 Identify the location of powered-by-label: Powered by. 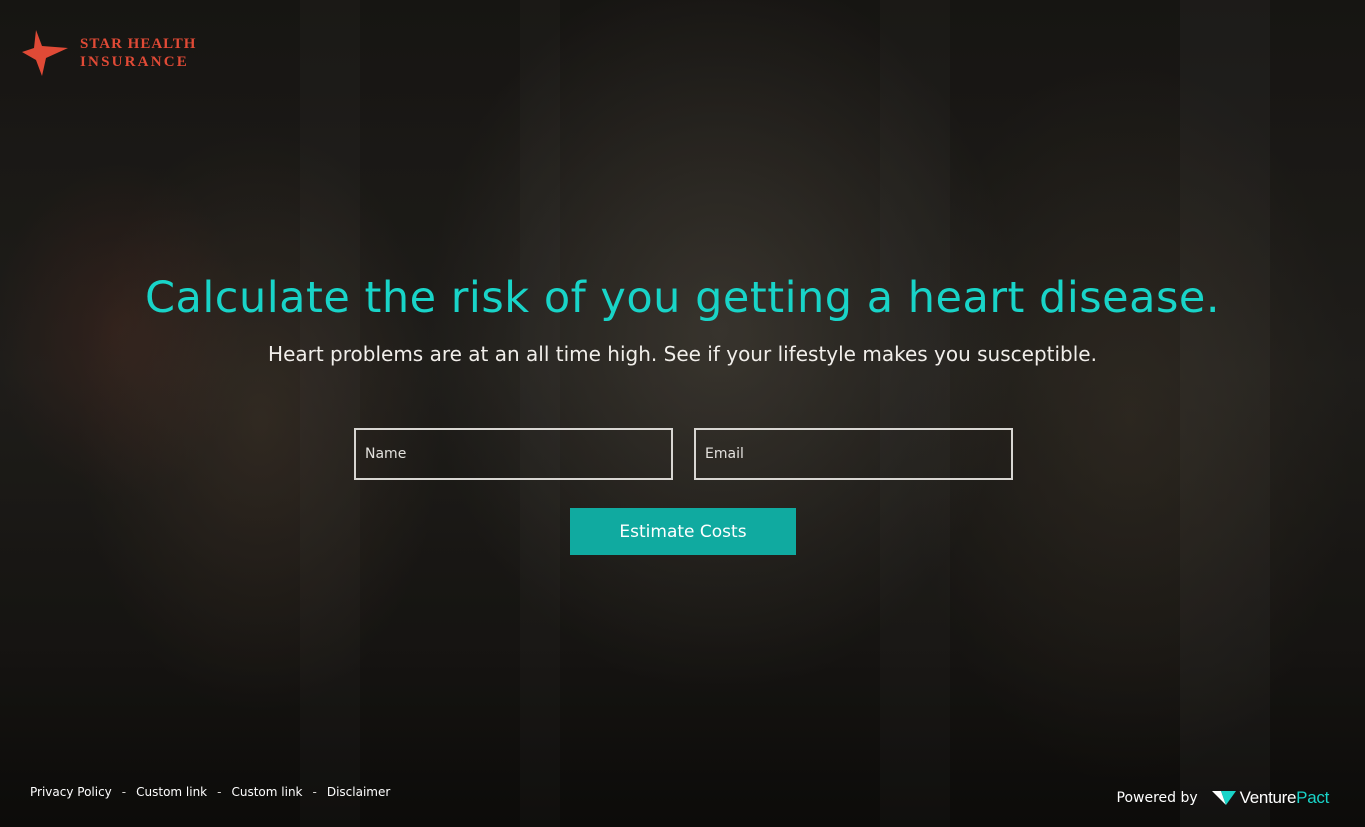
(1157, 798).